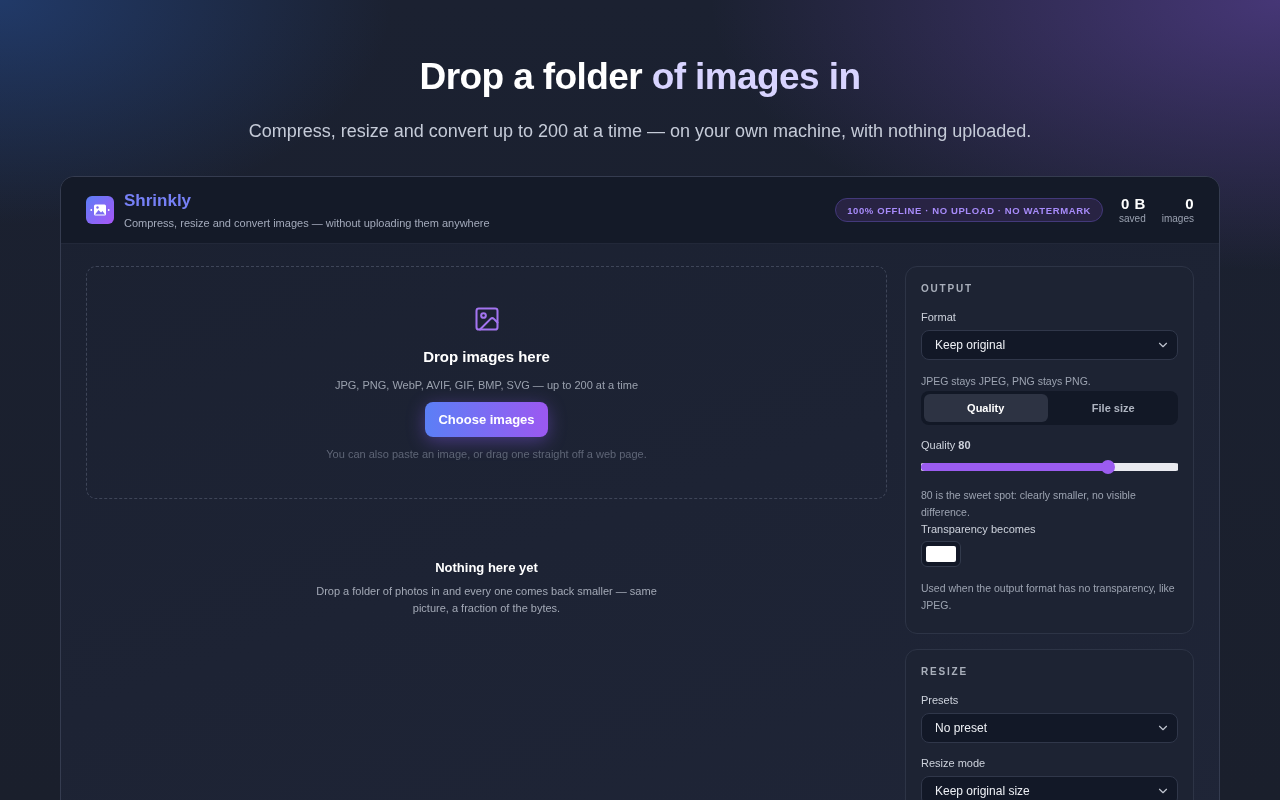 Image resolution: width=1280 pixels, height=800 pixels. What do you see at coordinates (1189, 204) in the screenshot?
I see `stat-value: 0` at bounding box center [1189, 204].